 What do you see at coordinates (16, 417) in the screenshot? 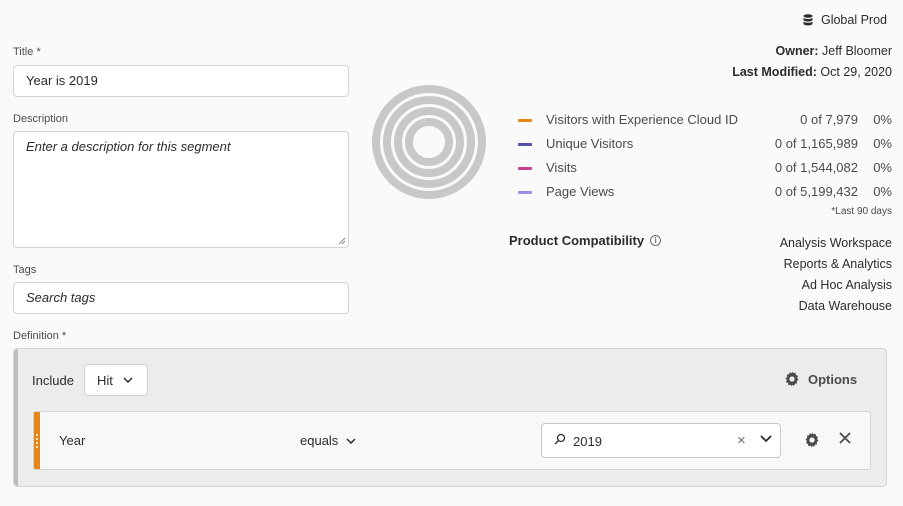
I see `container-bar` at bounding box center [16, 417].